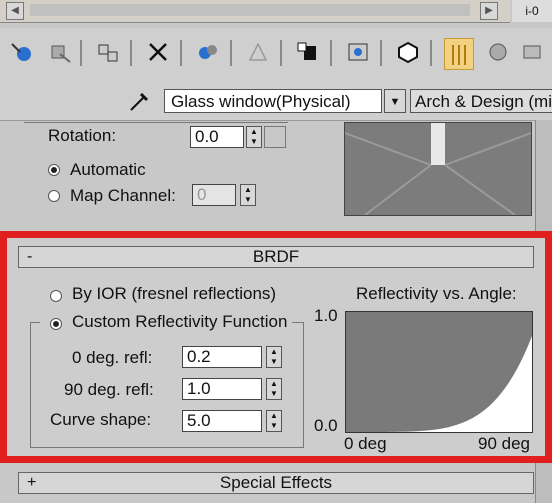 Image resolution: width=552 pixels, height=503 pixels. I want to click on chevron-down-icon: ▼, so click(395, 101).